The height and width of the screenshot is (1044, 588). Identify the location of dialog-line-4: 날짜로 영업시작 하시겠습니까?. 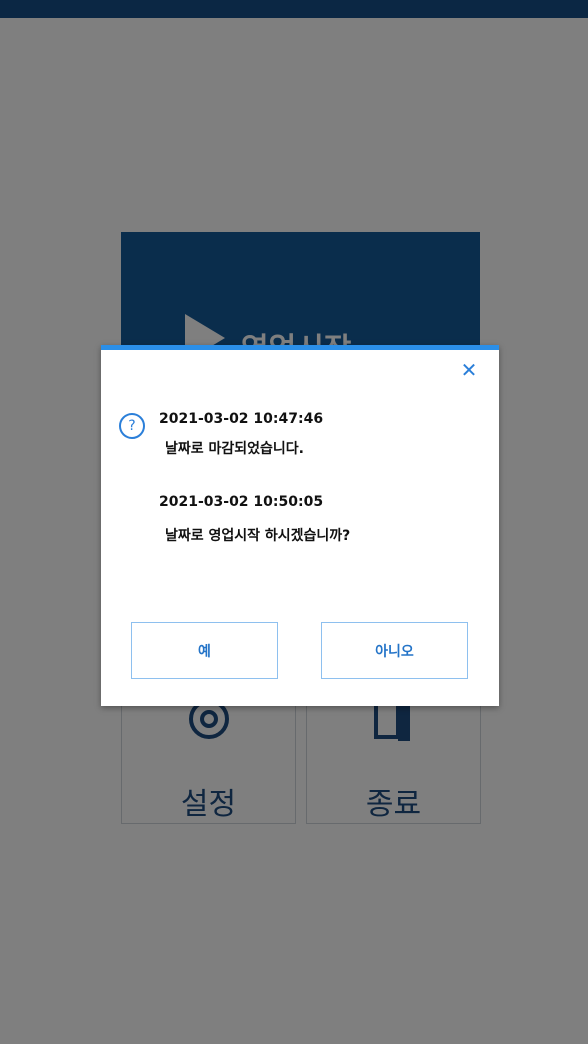
(258, 536).